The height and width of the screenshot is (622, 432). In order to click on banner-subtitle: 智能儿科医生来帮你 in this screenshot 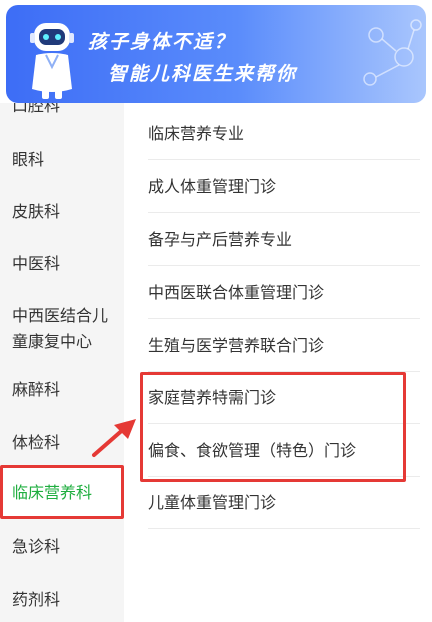, I will do `click(203, 74)`.